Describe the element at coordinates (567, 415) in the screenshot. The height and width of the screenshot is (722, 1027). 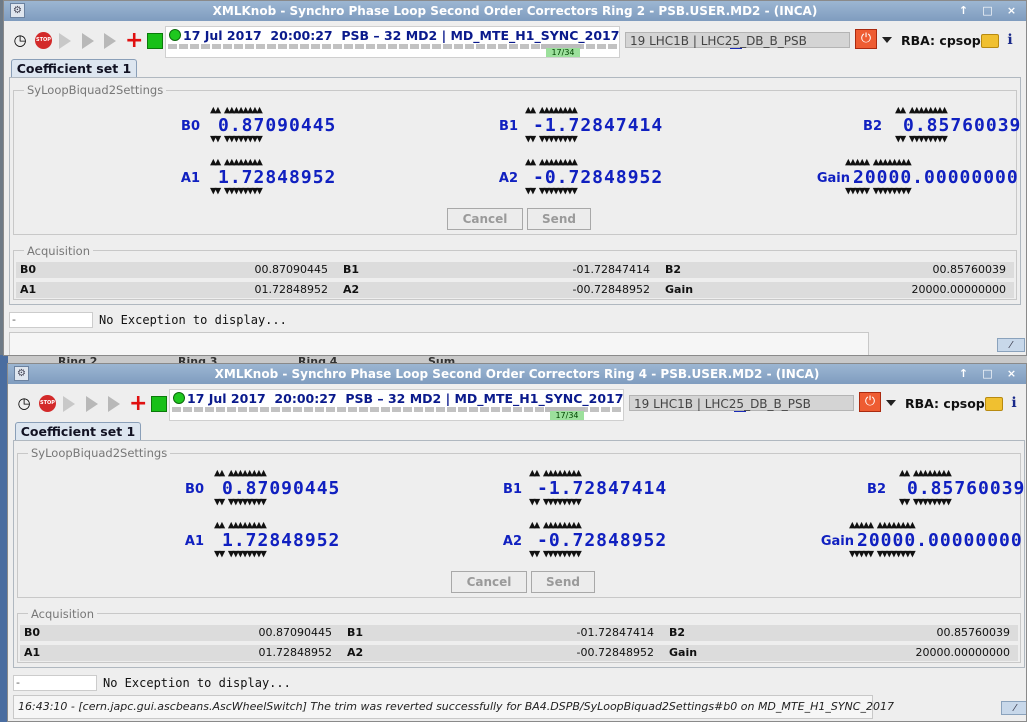
I see `cycle-counter: 17/34` at that location.